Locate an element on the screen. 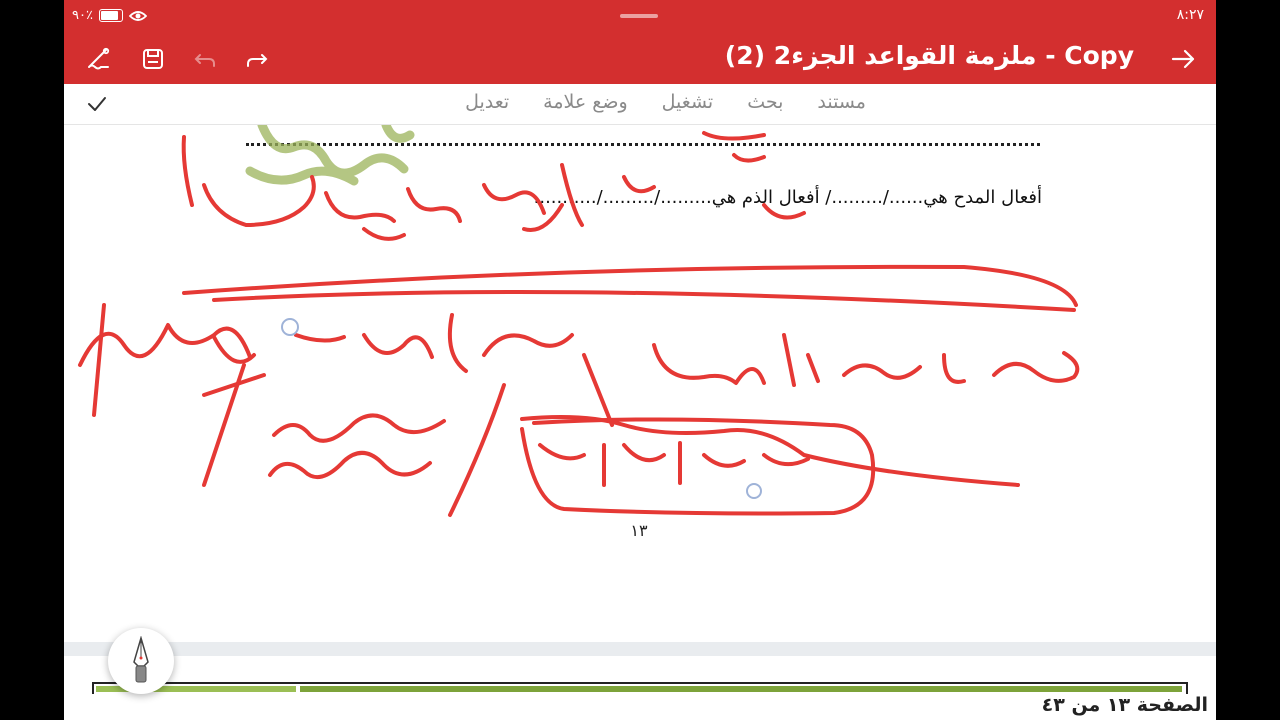  status-time: ٨:٢٧ is located at coordinates (1190, 15).